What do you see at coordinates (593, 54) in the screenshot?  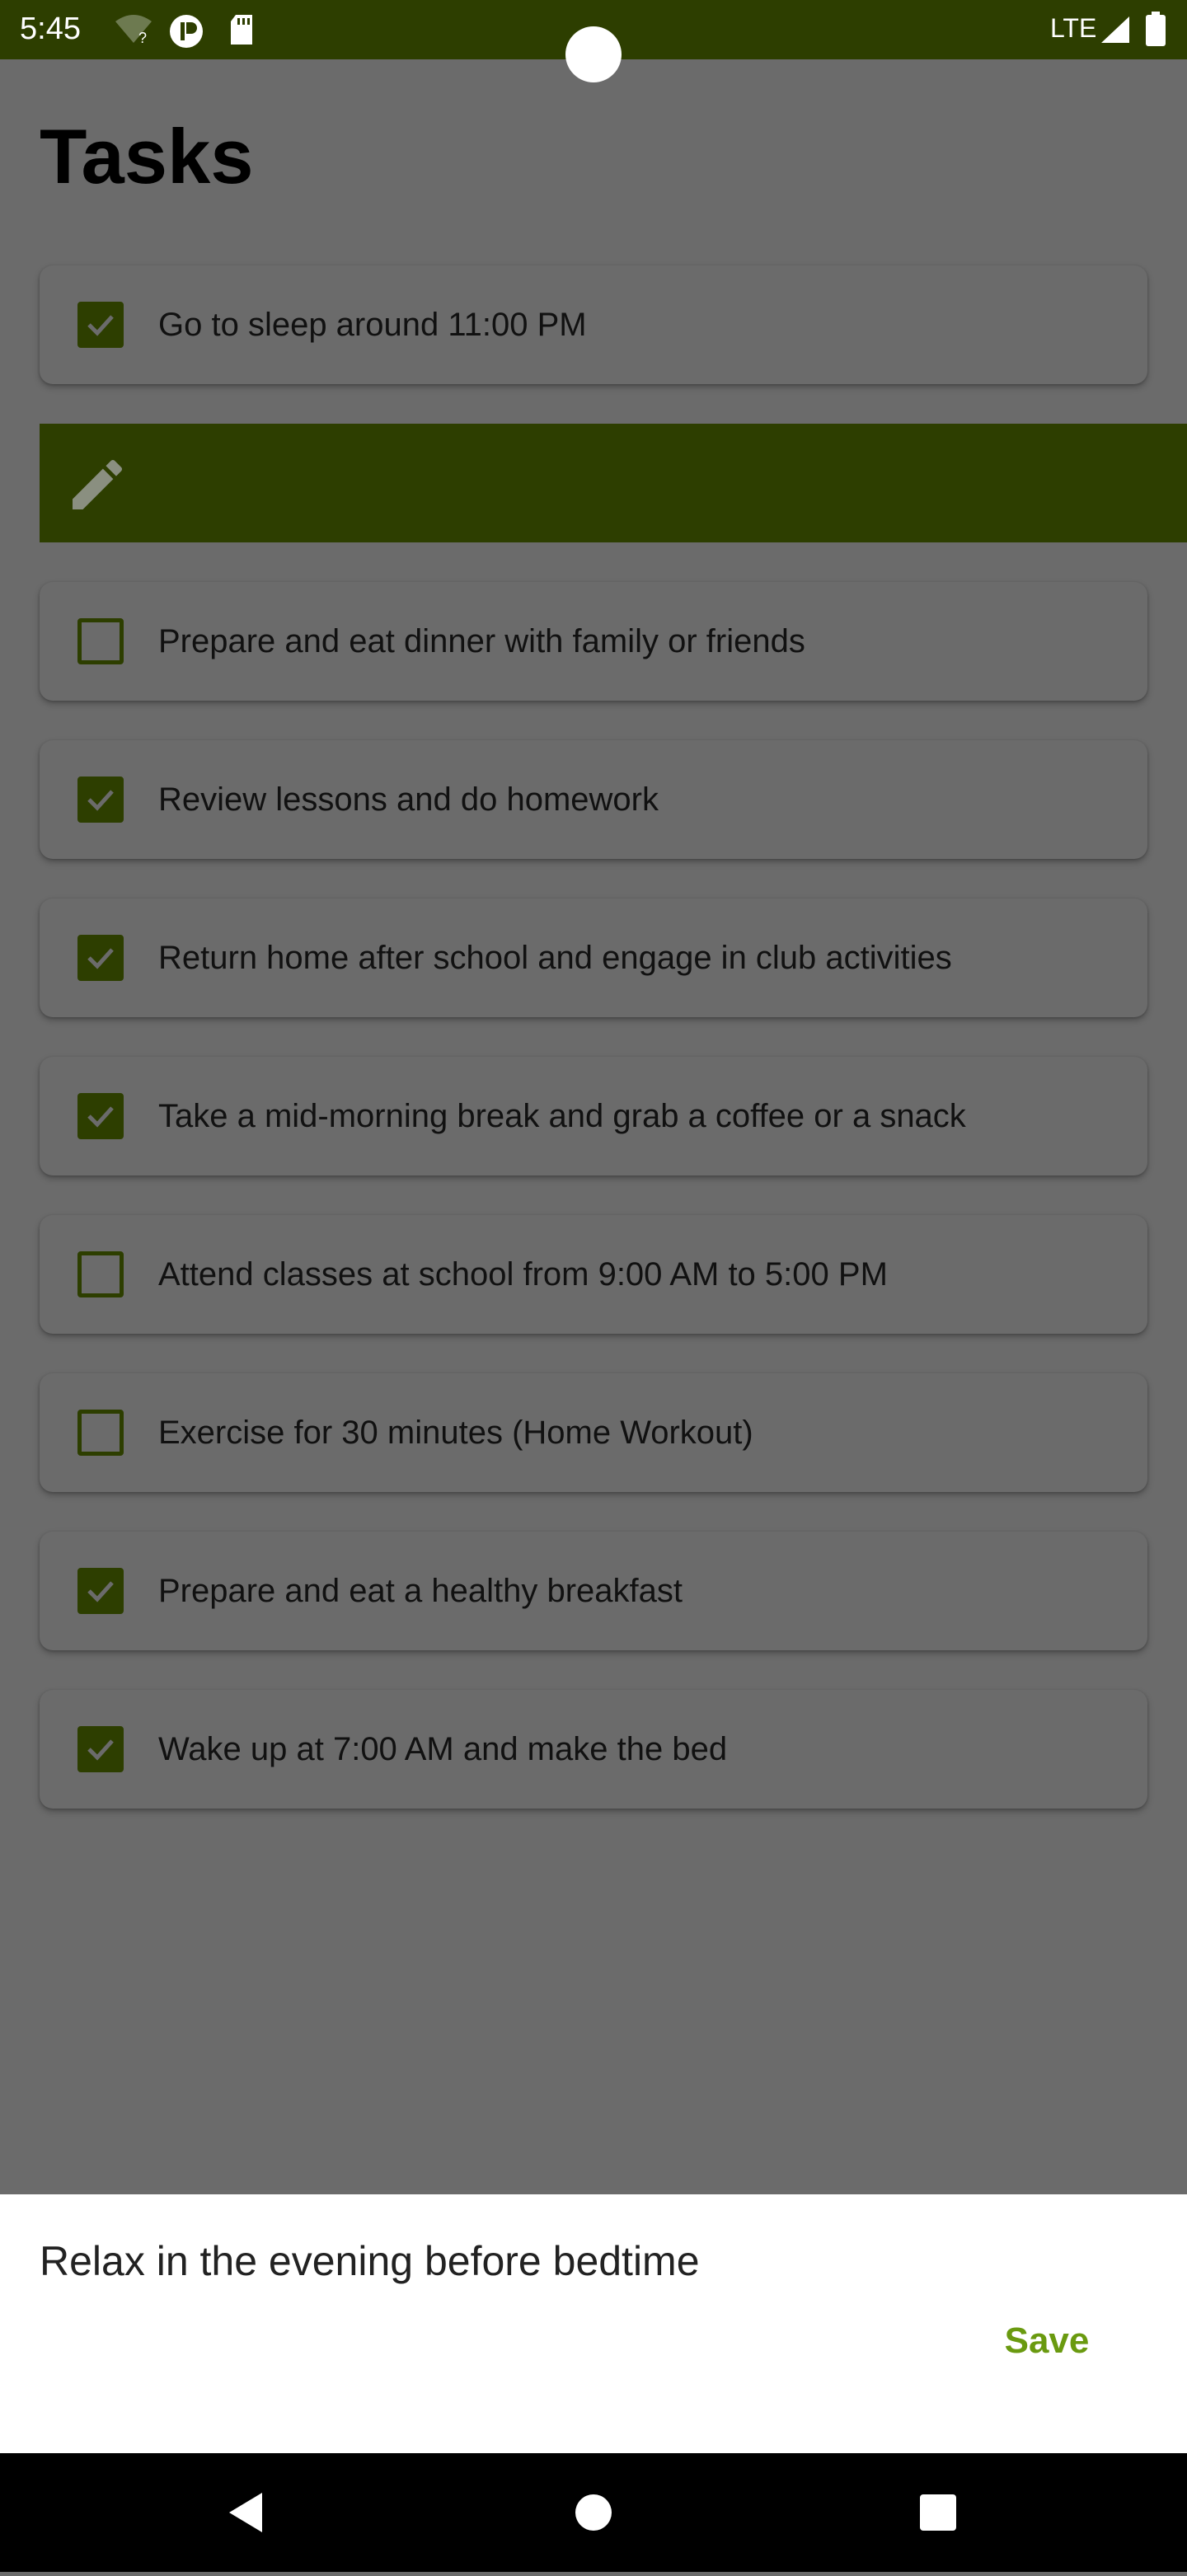 I see `notch-indicator` at bounding box center [593, 54].